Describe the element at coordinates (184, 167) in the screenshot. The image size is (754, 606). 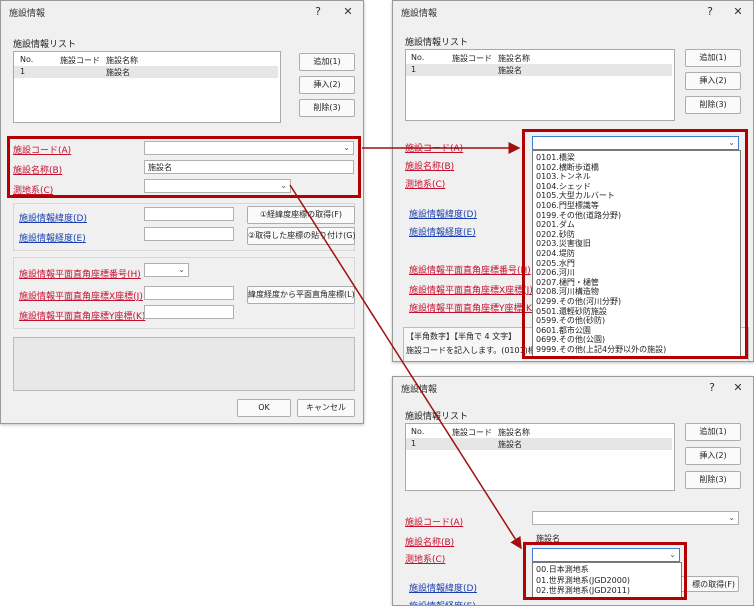
I see `required-fields-highlight` at that location.